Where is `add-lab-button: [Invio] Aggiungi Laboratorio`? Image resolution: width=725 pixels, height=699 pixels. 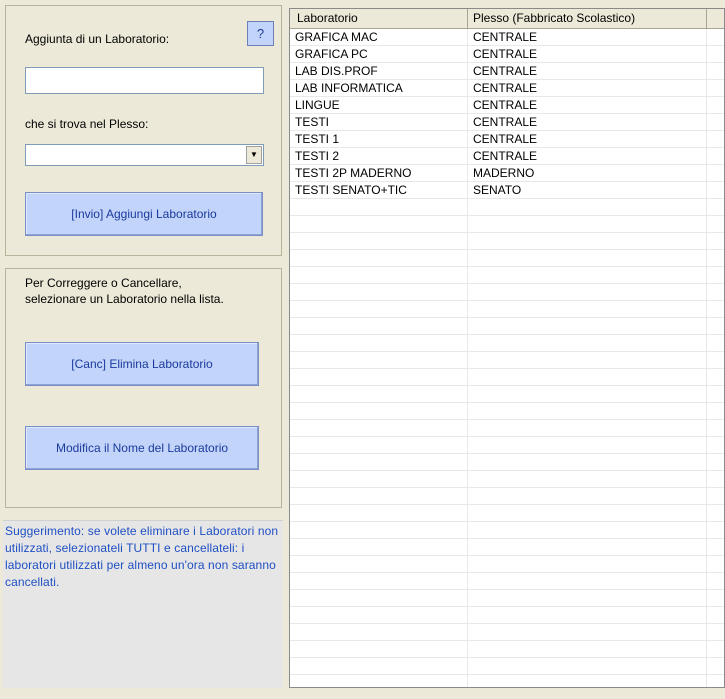 add-lab-button: [Invio] Aggiungi Laboratorio is located at coordinates (144, 214).